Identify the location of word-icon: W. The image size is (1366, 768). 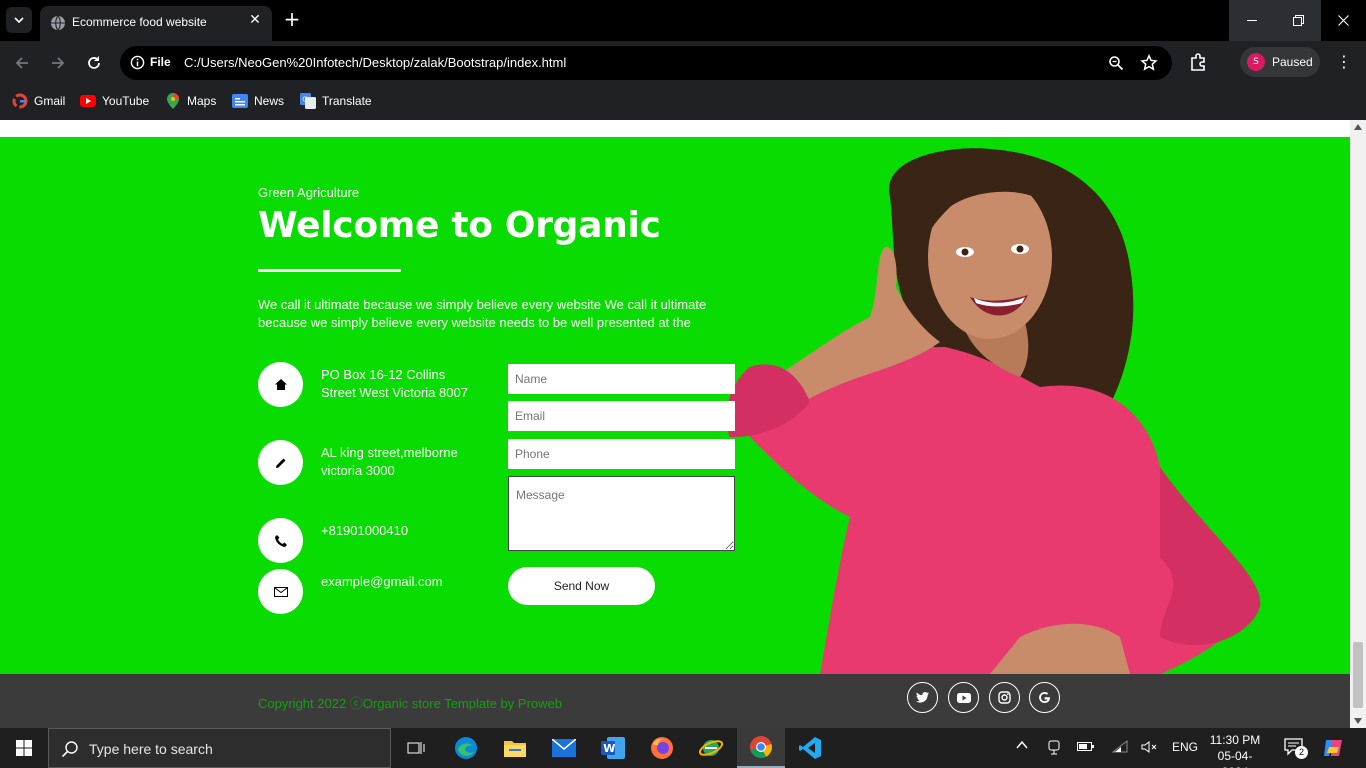
(613, 748).